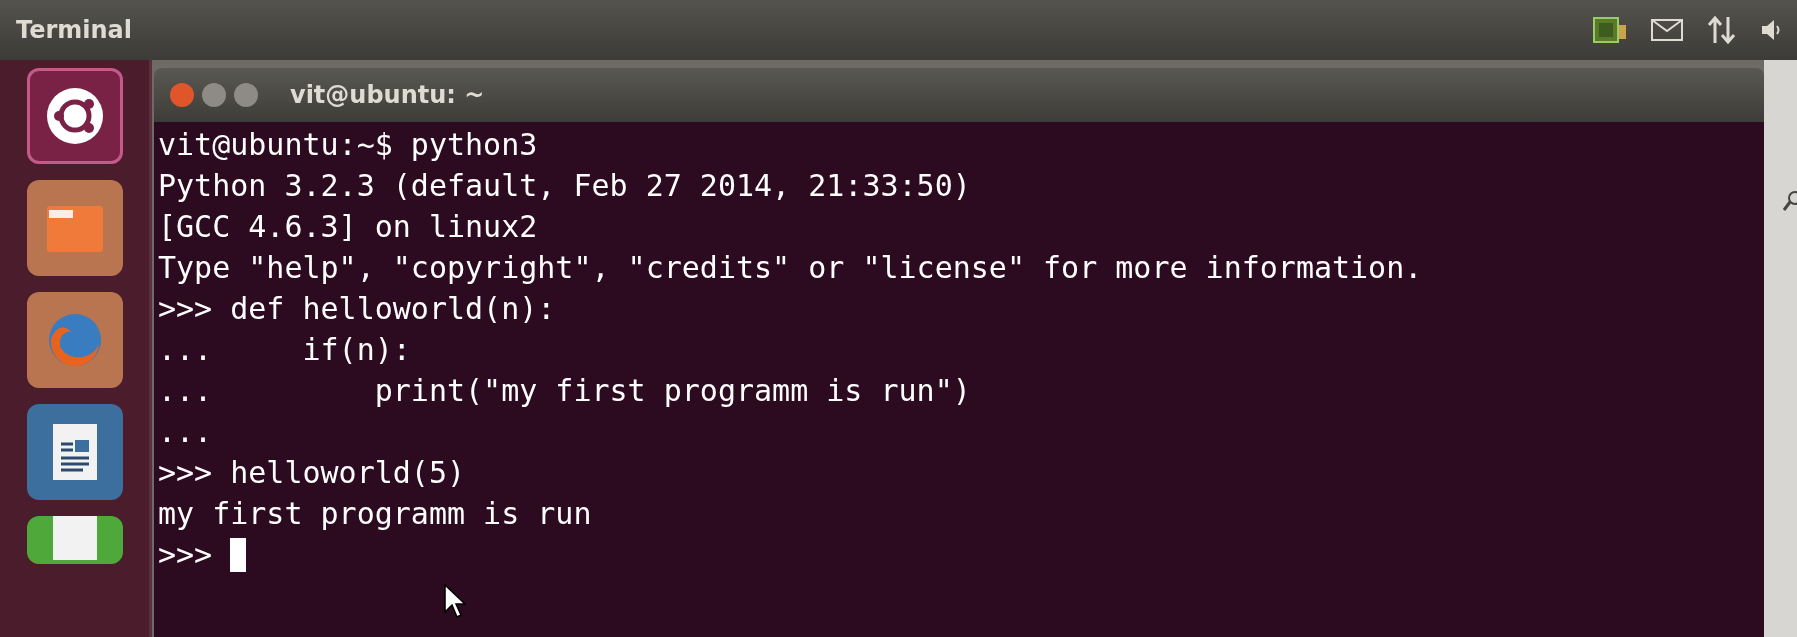 The height and width of the screenshot is (637, 1797). What do you see at coordinates (1722, 30) in the screenshot?
I see `transfer-arrows-icon` at bounding box center [1722, 30].